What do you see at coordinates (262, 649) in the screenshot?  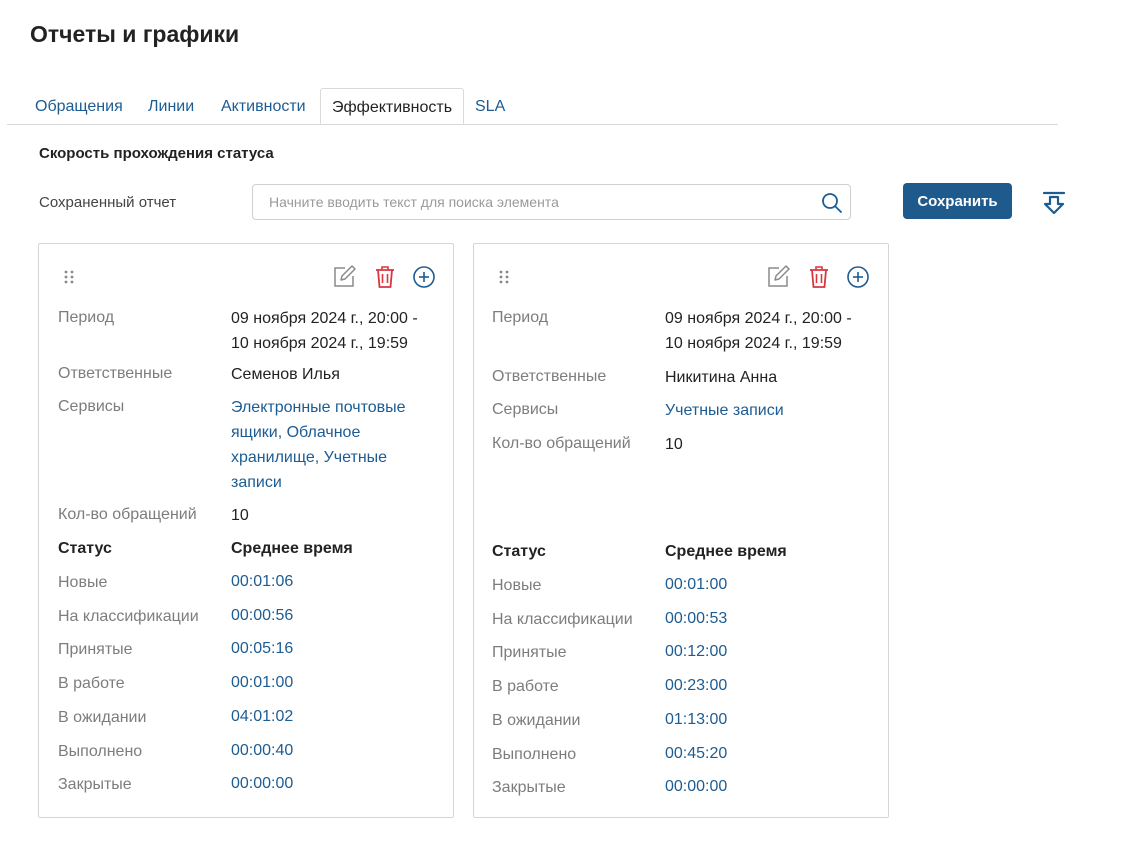 I see `status-time: 00:05:16` at bounding box center [262, 649].